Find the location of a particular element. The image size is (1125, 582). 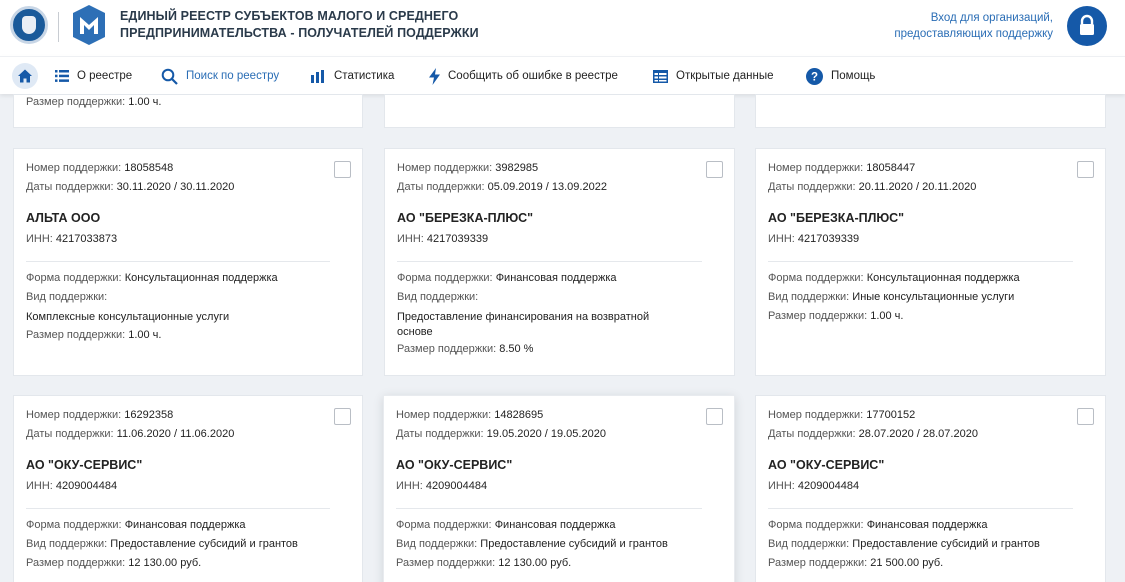

list-icon is located at coordinates (62, 76).